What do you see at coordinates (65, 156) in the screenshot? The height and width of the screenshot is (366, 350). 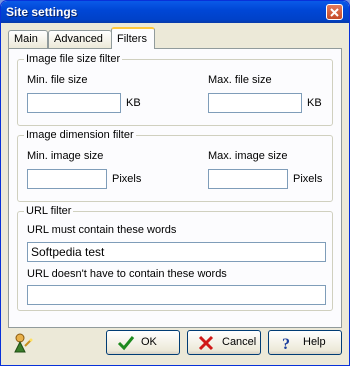 I see `min-image-size-label: Min. image size` at bounding box center [65, 156].